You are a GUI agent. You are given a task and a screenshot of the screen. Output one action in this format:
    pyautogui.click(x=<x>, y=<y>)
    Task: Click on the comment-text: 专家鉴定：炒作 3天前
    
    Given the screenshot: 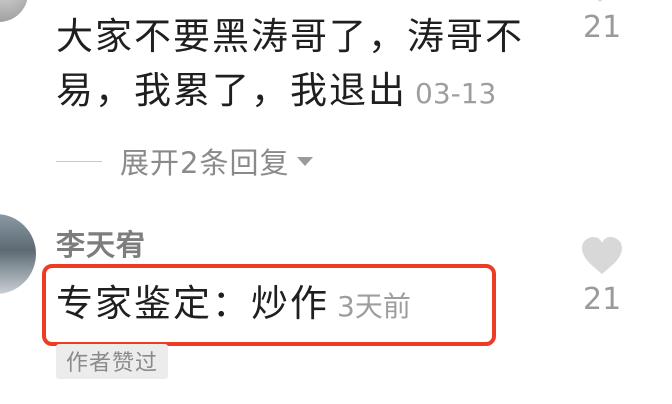 What is the action you would take?
    pyautogui.click(x=233, y=305)
    